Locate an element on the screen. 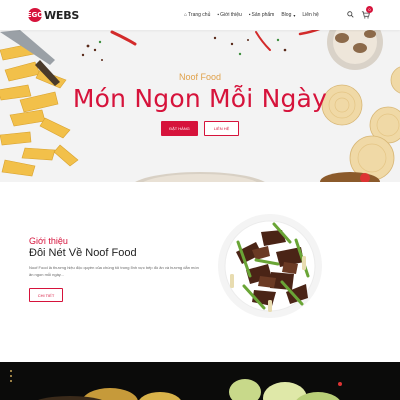 This screenshot has height=400, width=400. cart-count-badge: 0 is located at coordinates (369, 9).